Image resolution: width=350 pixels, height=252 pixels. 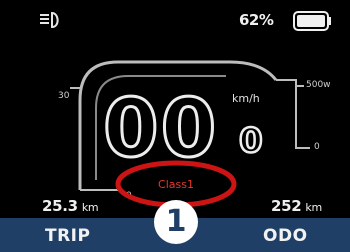 I want to click on trip-distance-value: 25.3, so click(x=60, y=206).